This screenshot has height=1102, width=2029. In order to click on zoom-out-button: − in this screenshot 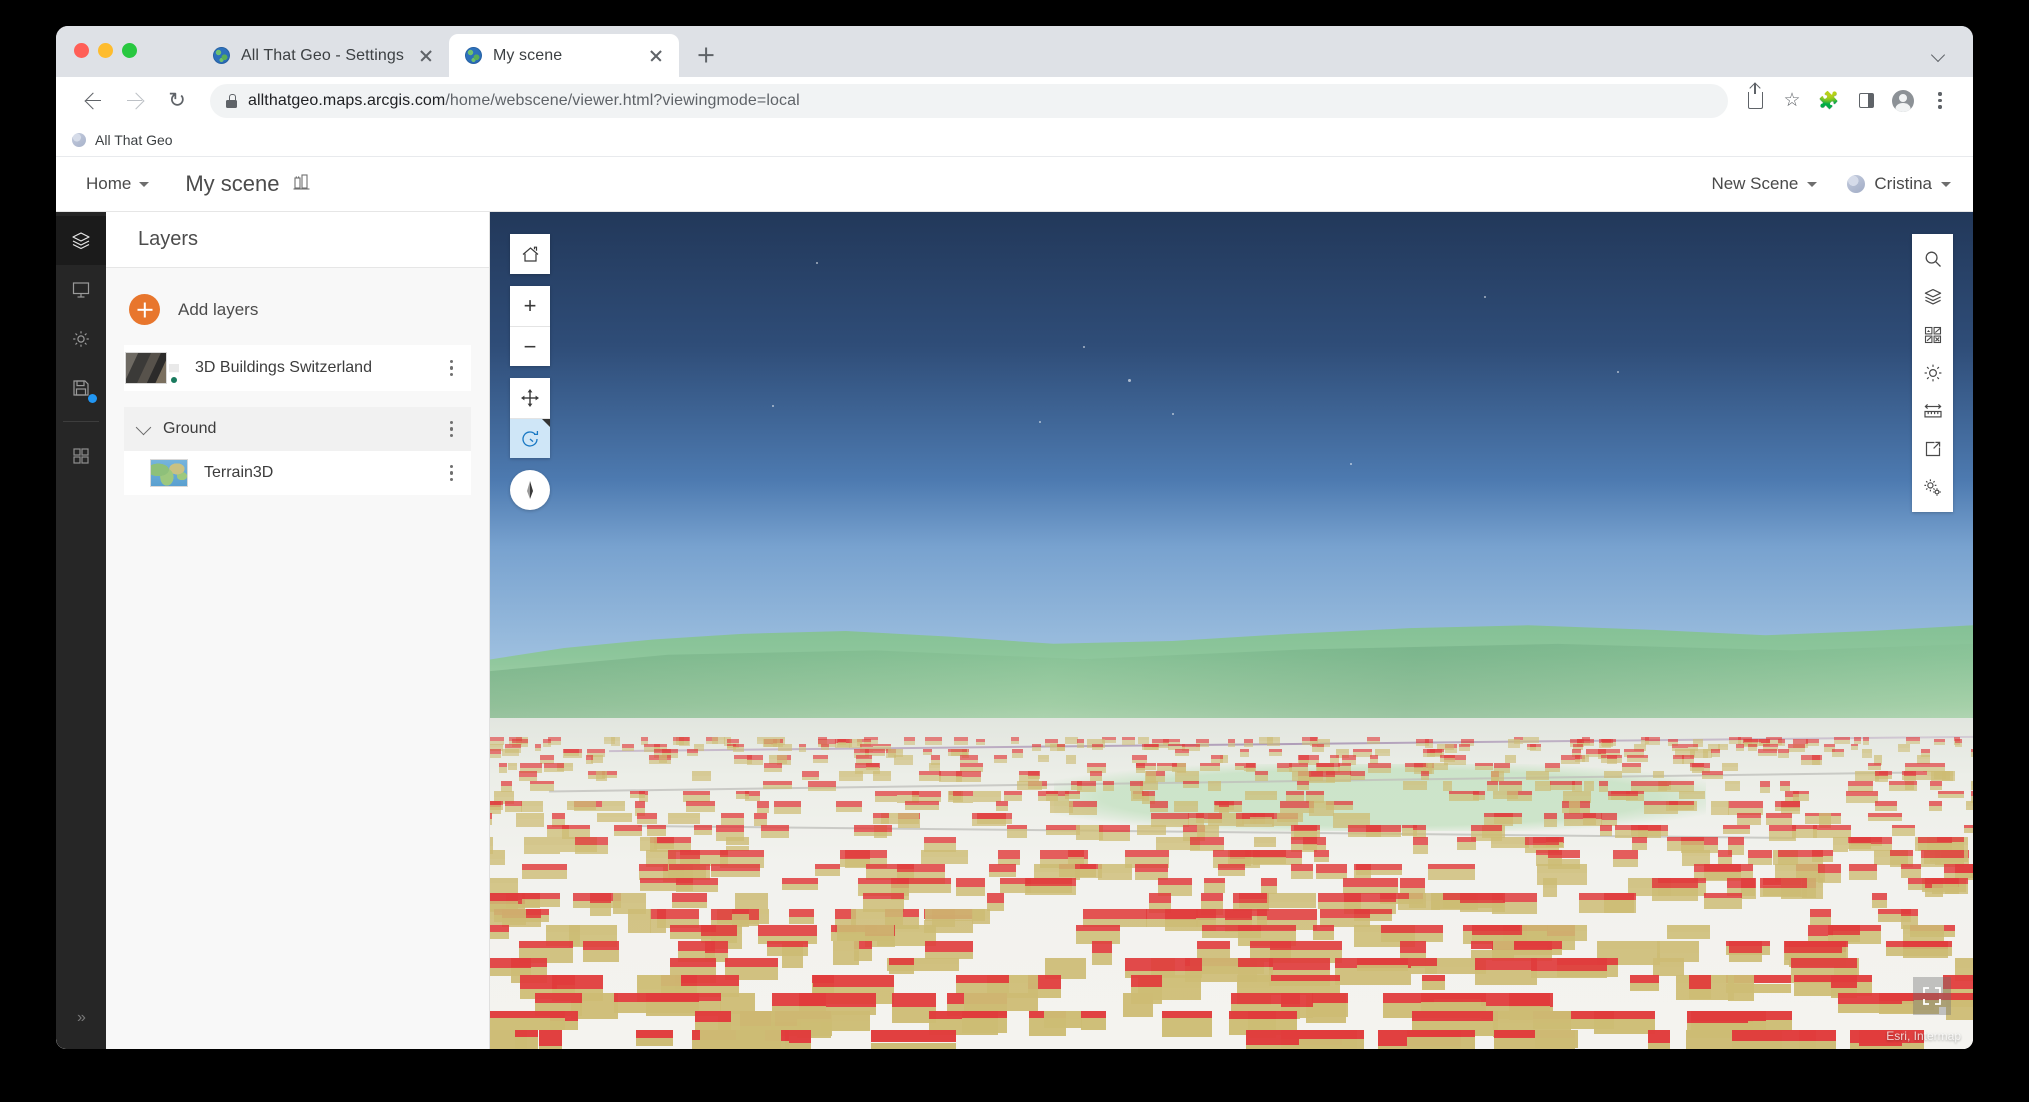, I will do `click(530, 346)`.